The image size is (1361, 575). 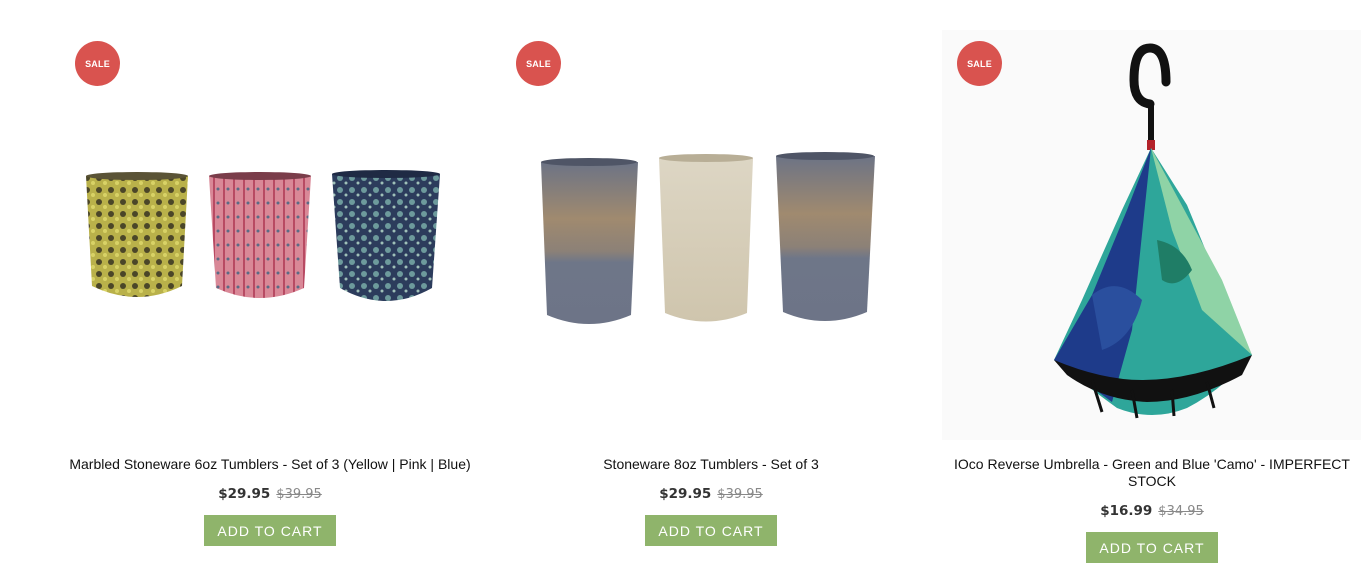 What do you see at coordinates (1126, 511) in the screenshot?
I see `sale-price: $16.99` at bounding box center [1126, 511].